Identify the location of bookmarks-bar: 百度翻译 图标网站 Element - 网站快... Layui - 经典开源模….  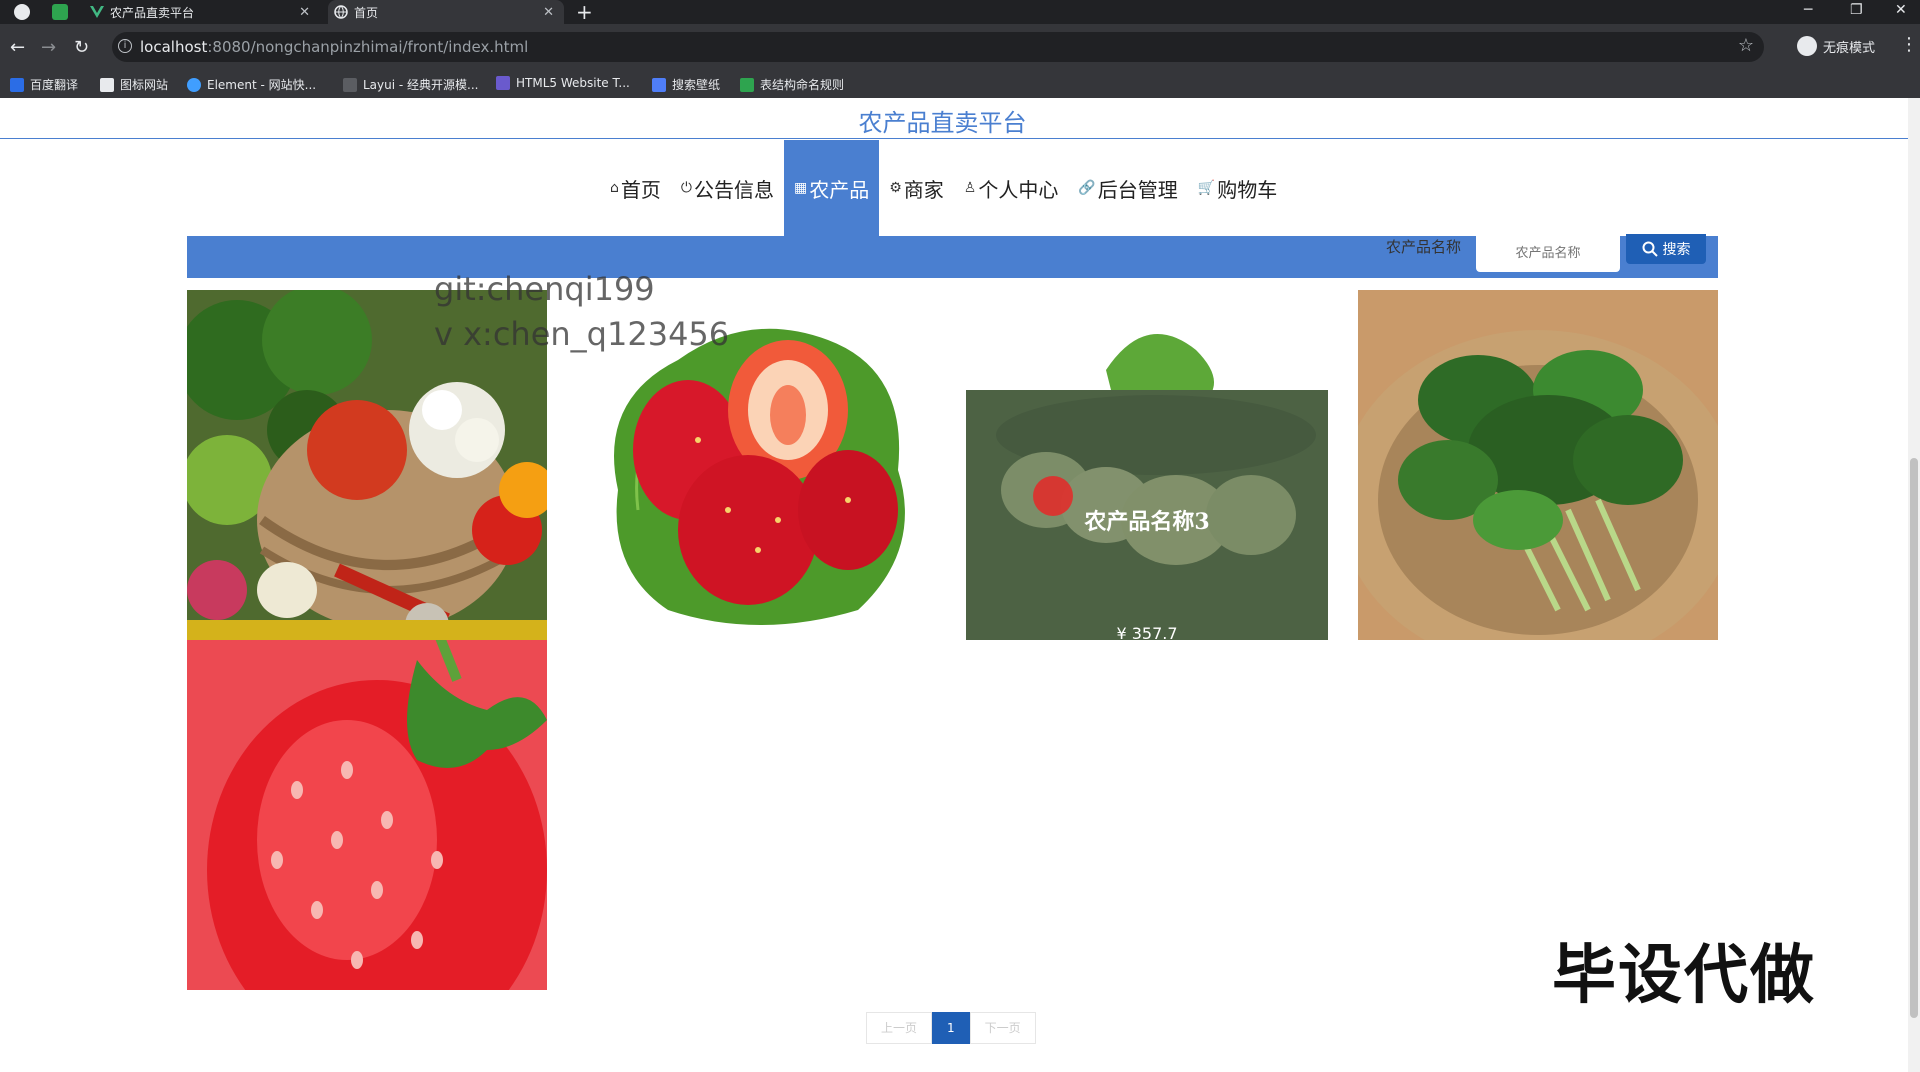
(960, 84).